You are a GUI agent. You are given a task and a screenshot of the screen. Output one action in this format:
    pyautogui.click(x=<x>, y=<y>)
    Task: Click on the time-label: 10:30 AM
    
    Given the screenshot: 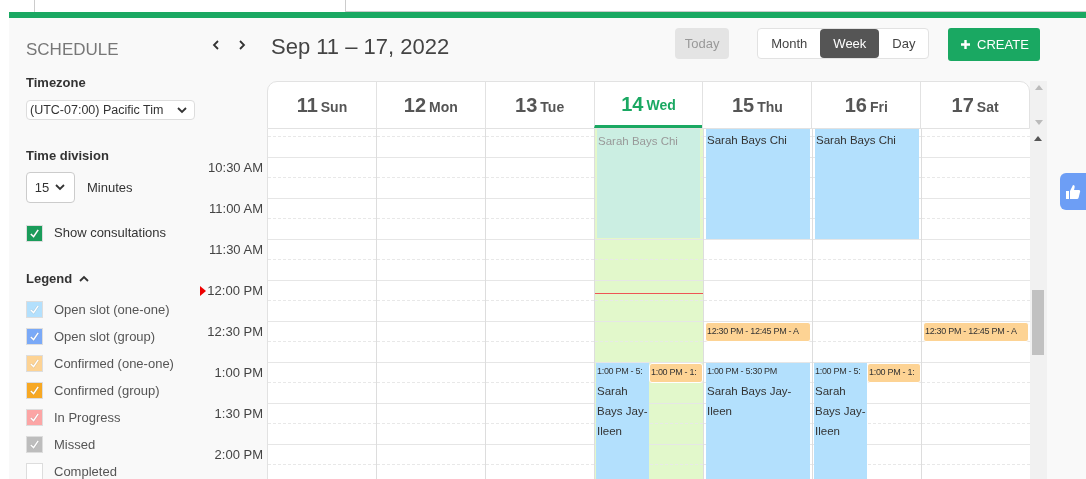 What is the action you would take?
    pyautogui.click(x=235, y=168)
    